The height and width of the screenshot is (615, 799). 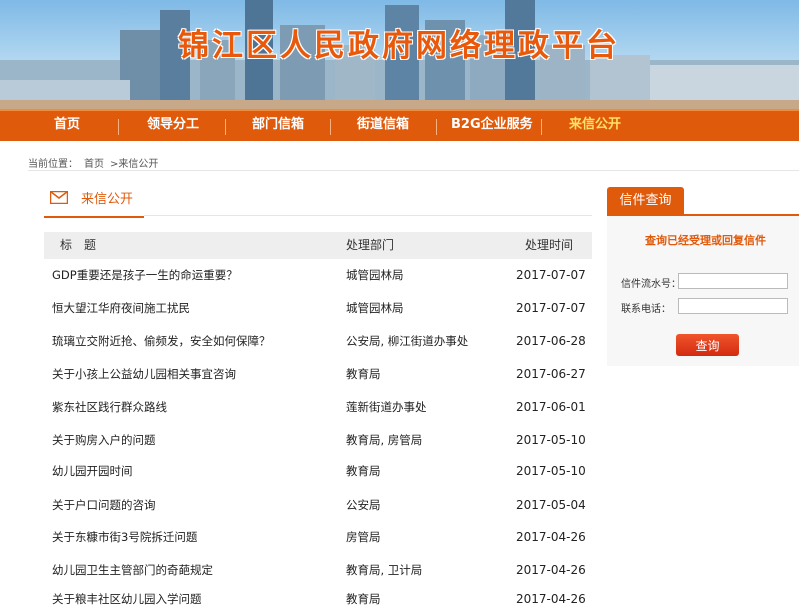 What do you see at coordinates (144, 374) in the screenshot?
I see `letter-title-link: 关于小孩上公益幼儿园相关事宜咨询` at bounding box center [144, 374].